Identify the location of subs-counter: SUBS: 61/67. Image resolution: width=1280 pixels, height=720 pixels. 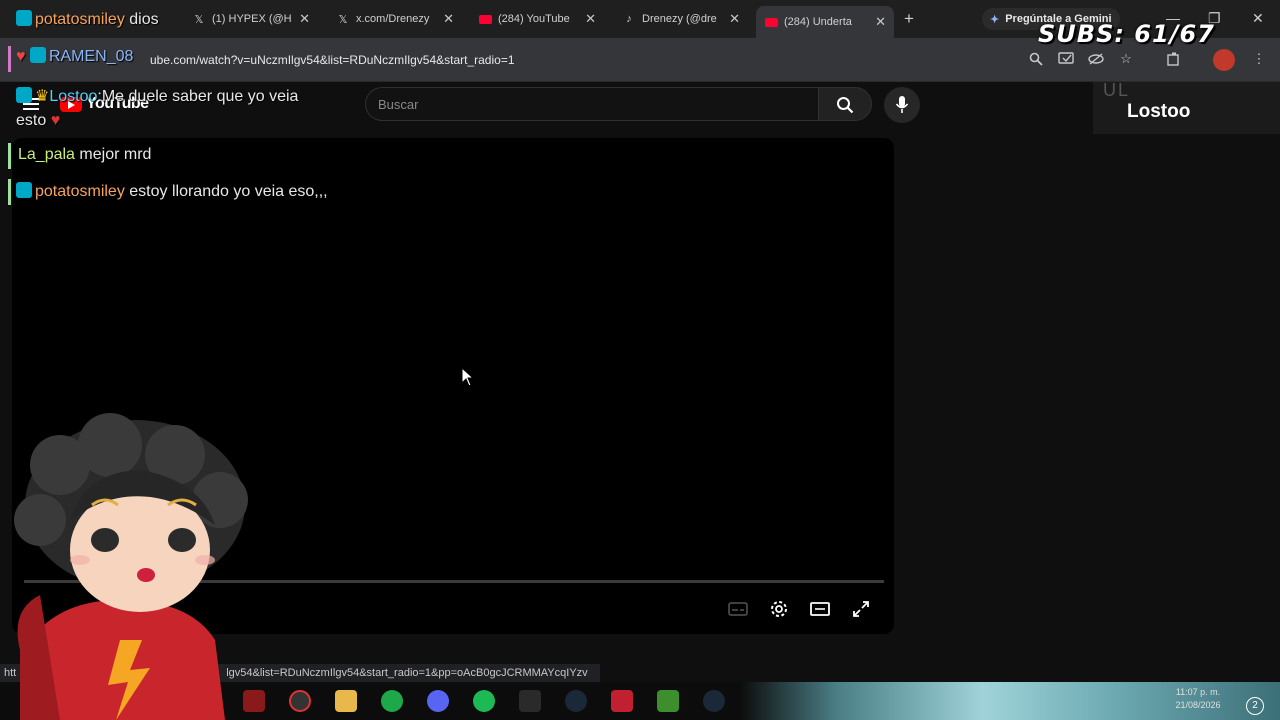
(1126, 34).